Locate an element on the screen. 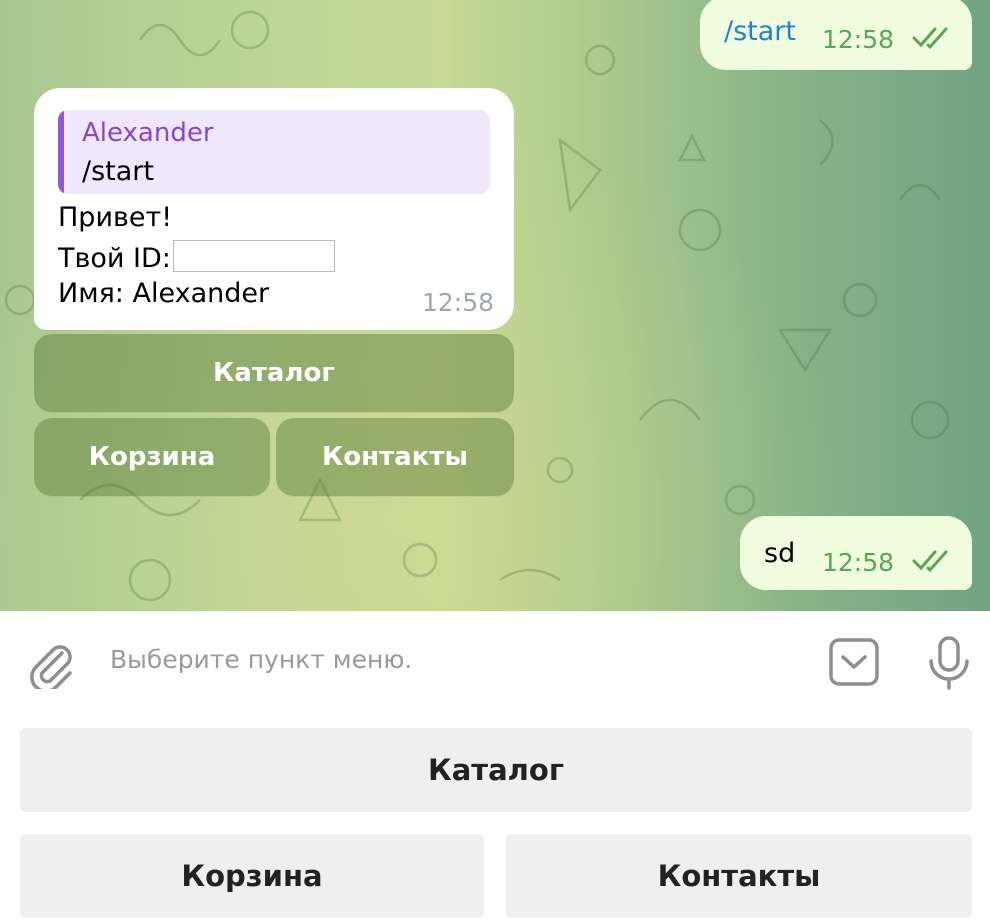  user-name-line: Имя: Alexander is located at coordinates (164, 293).